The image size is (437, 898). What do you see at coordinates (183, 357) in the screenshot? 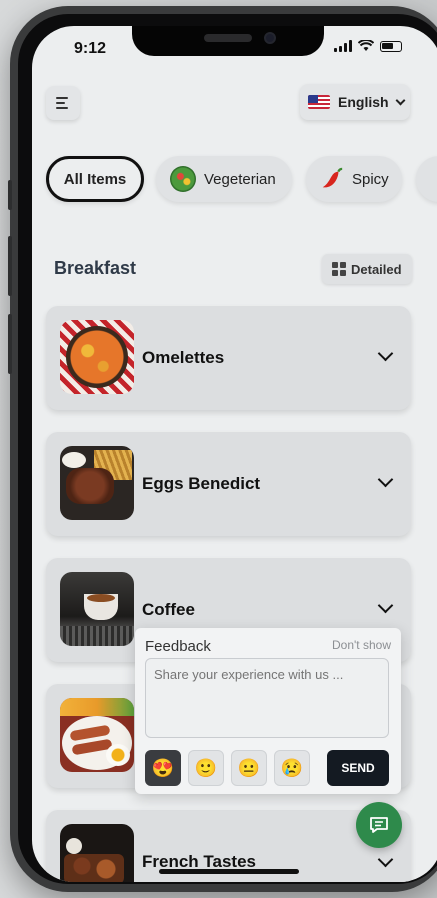
I see `menu-item-name: Omelettes` at bounding box center [183, 357].